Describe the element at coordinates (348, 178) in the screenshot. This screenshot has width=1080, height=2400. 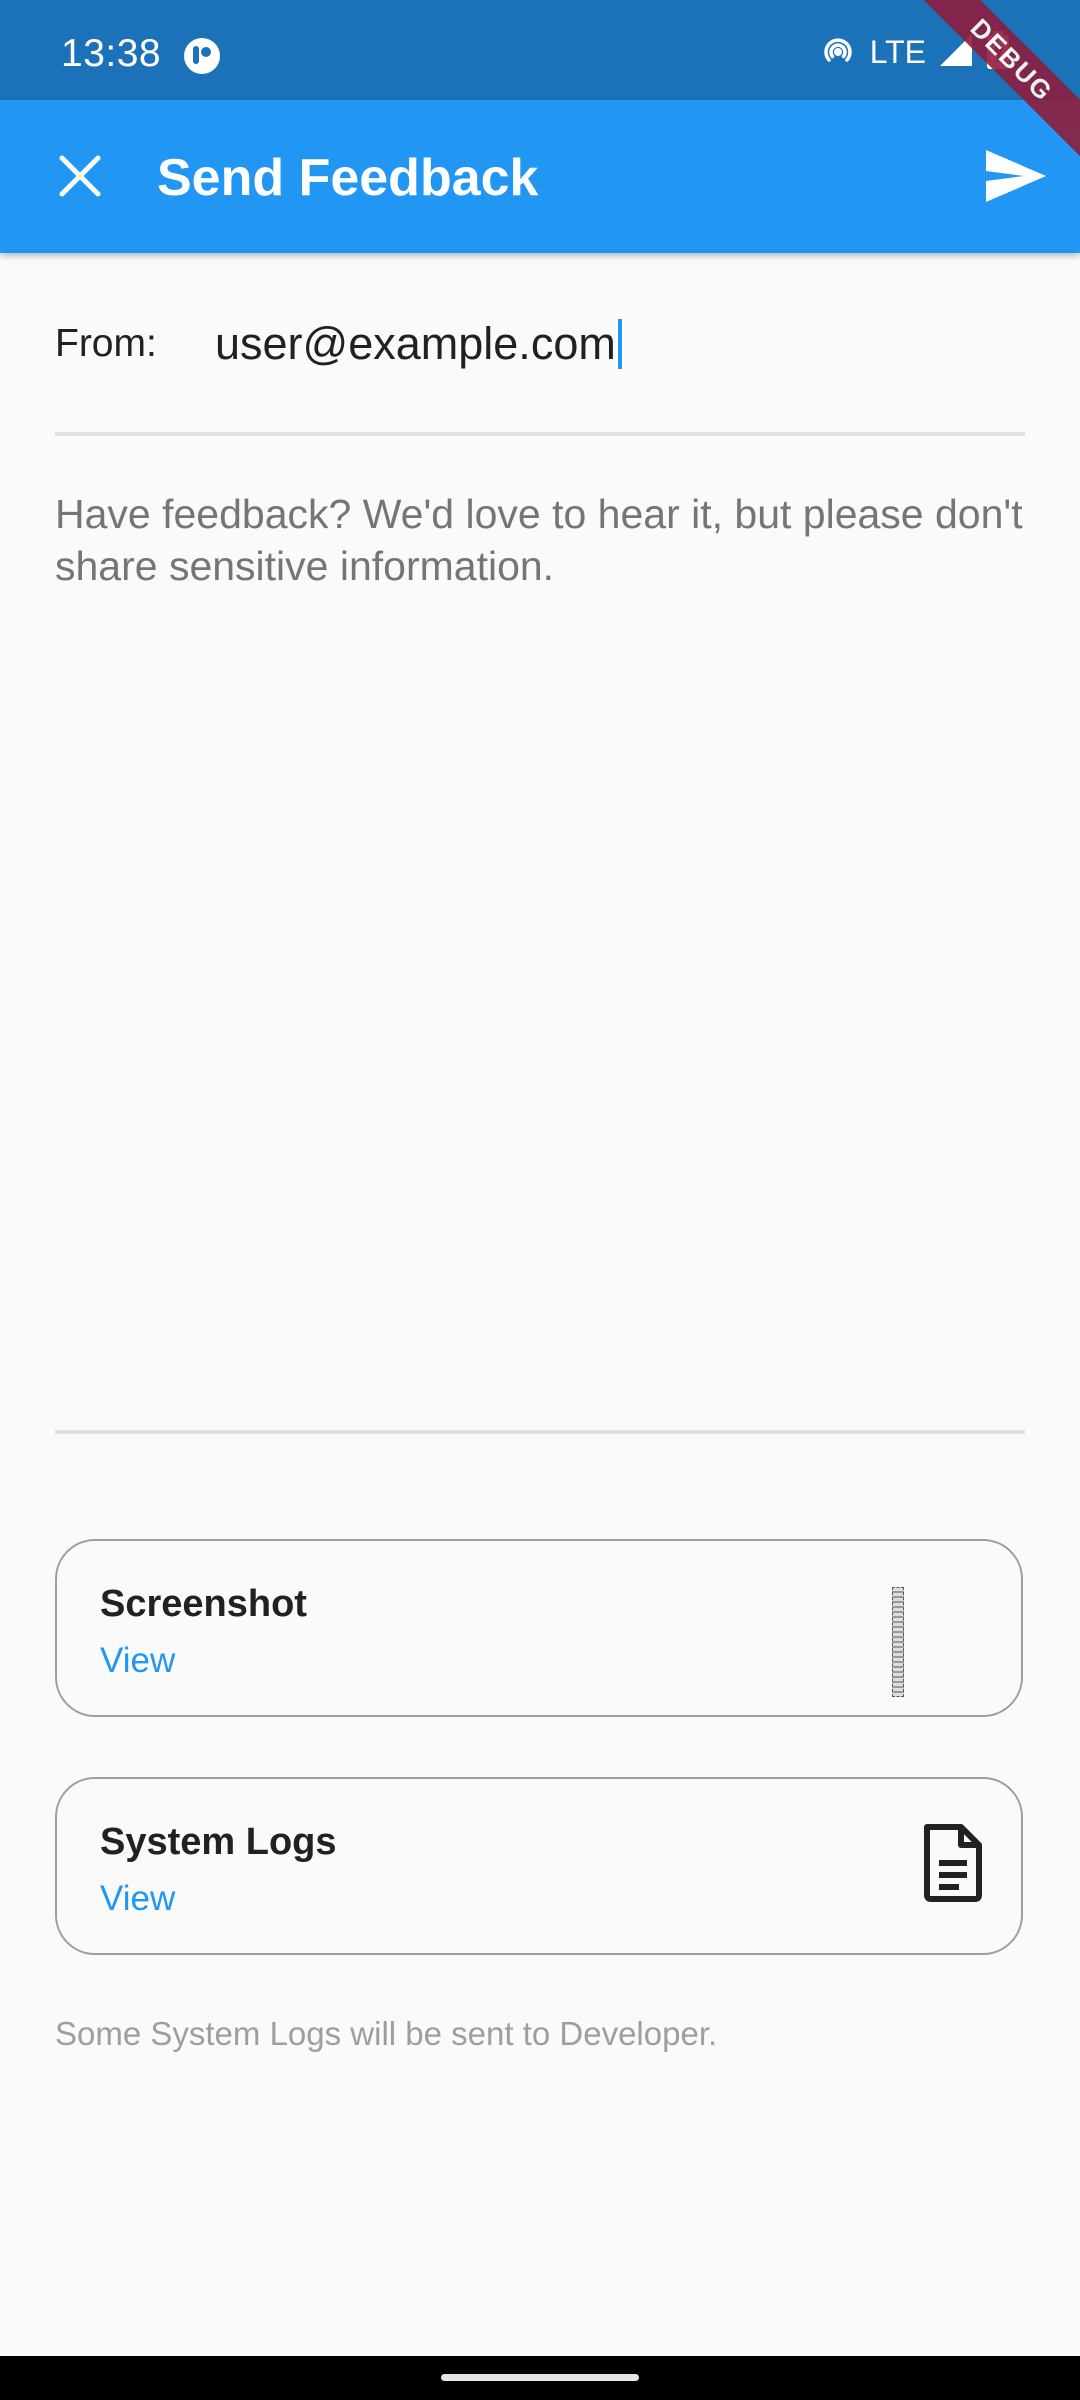
I see `page-title: Send Feedback` at that location.